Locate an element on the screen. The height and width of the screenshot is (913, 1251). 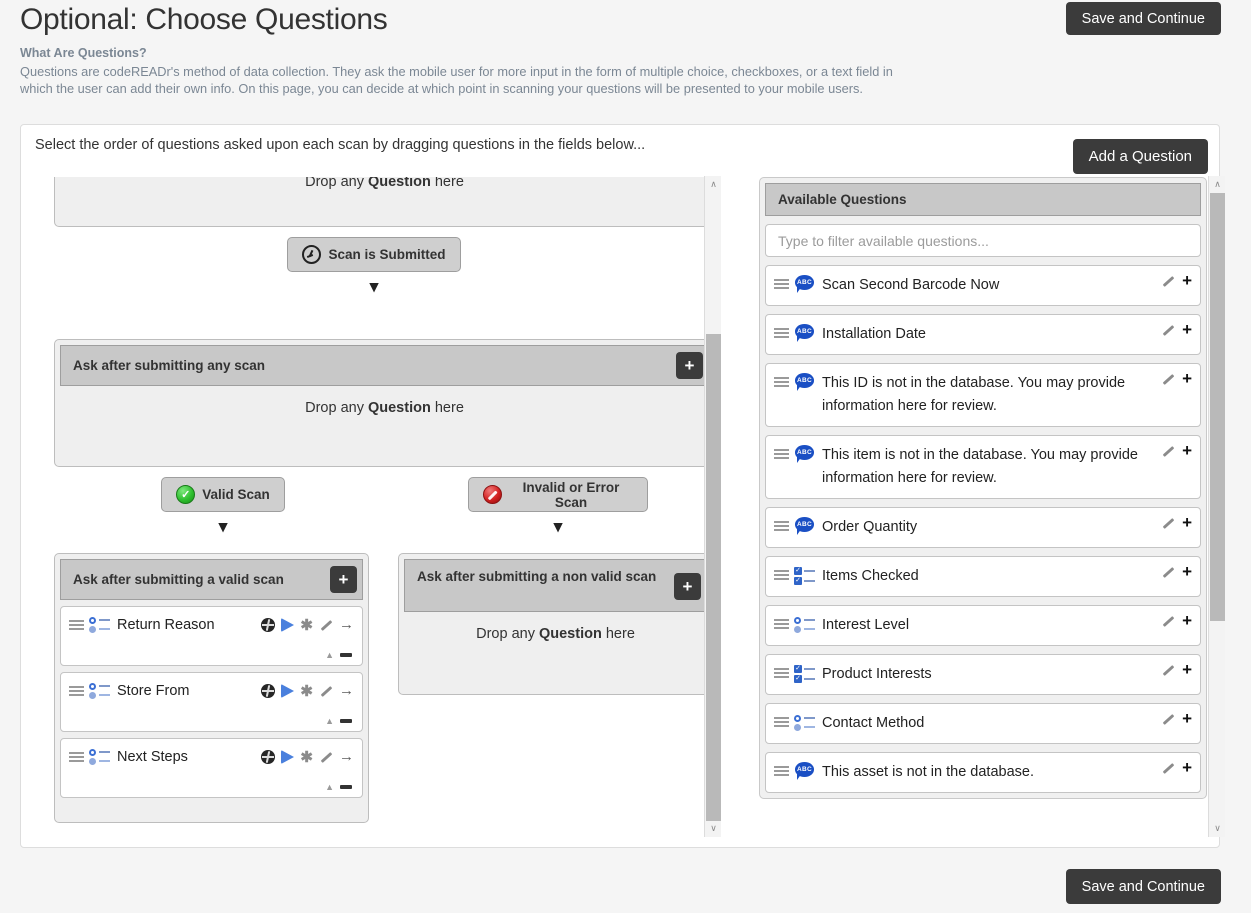
checkbox-list-icon: ✓ ✓ is located at coordinates (804, 674).